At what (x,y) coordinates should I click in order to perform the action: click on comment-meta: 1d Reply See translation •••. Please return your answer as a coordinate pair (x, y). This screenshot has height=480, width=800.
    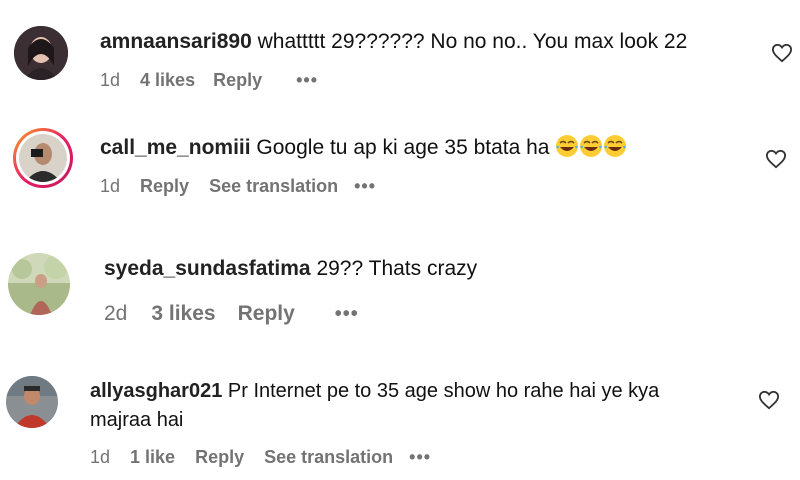
    Looking at the image, I should click on (238, 186).